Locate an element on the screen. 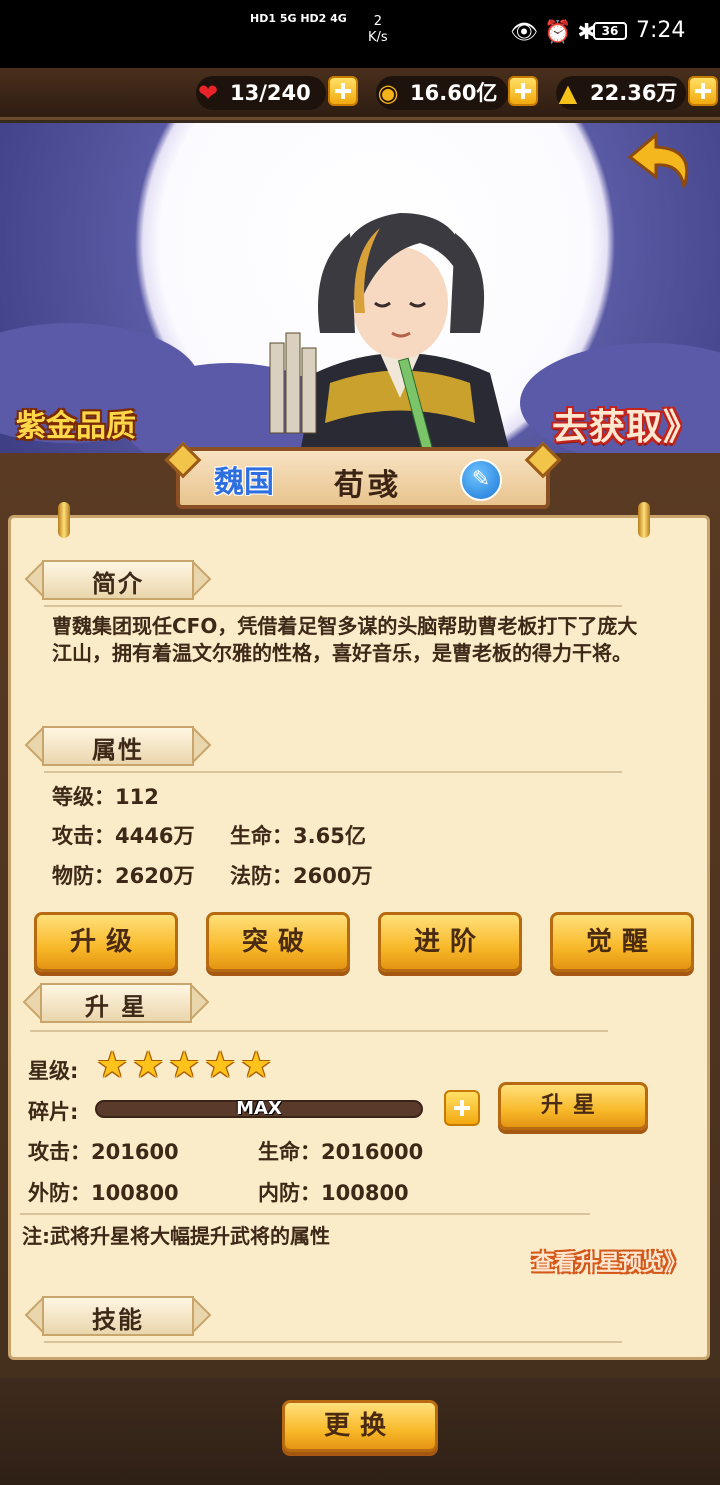 The image size is (720, 1485). stamina-icon: ❤ is located at coordinates (208, 93).